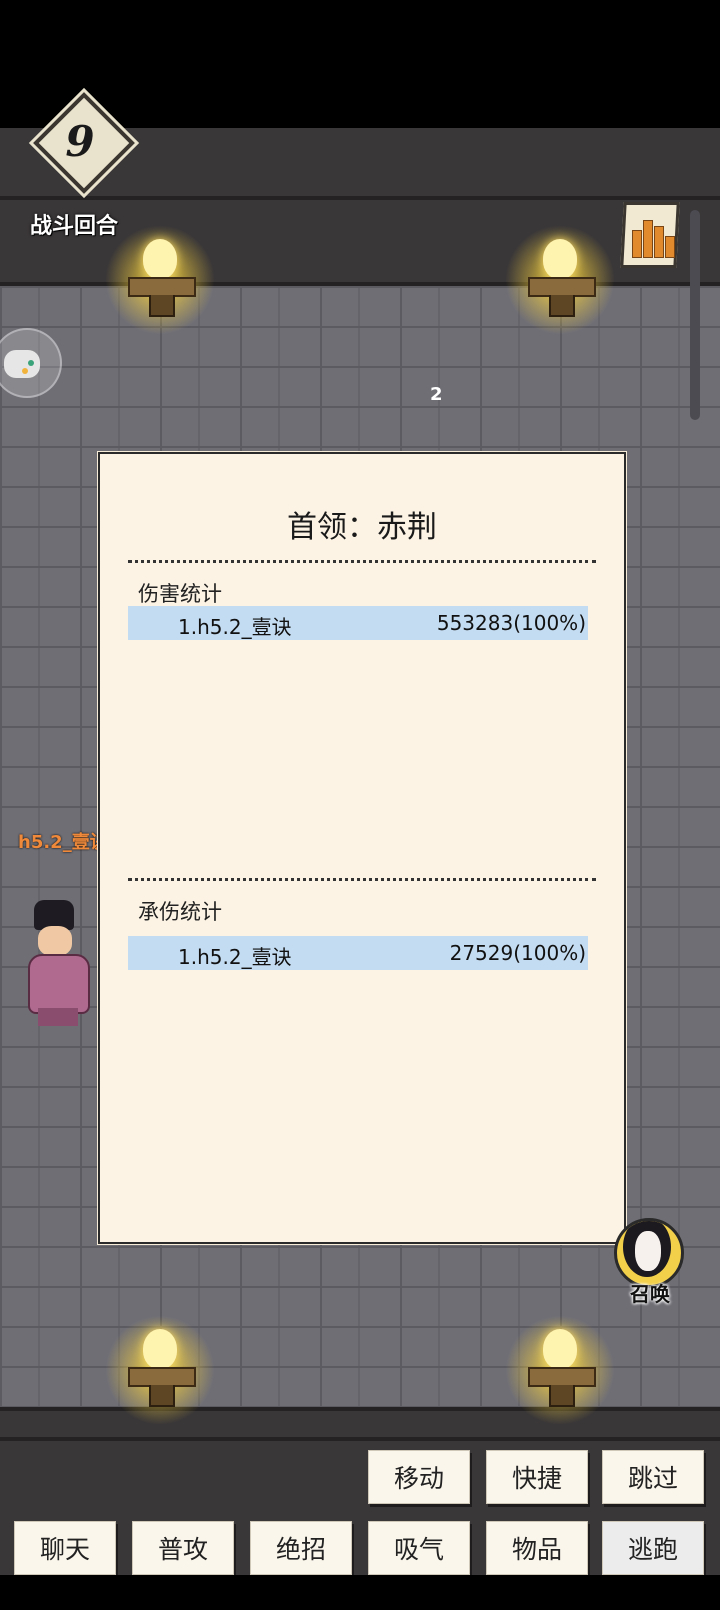 Image resolution: width=720 pixels, height=1610 pixels. What do you see at coordinates (180, 912) in the screenshot?
I see `tanking-stats-label: 承伤统计` at bounding box center [180, 912].